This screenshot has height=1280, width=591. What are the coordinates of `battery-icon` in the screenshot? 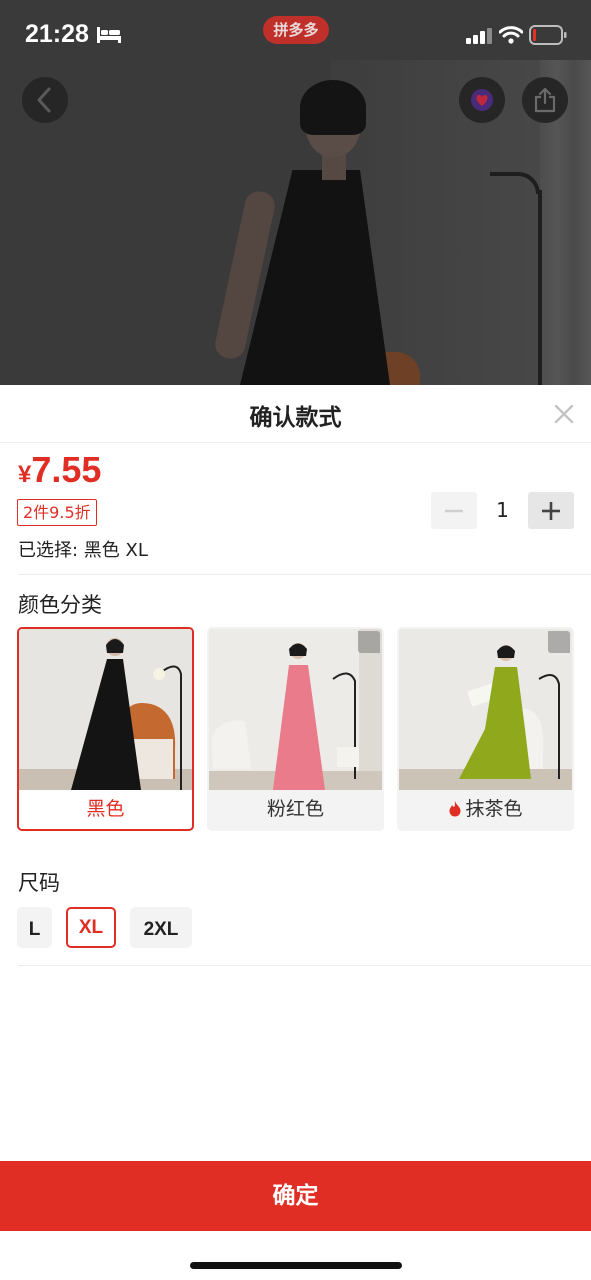 It's located at (548, 35).